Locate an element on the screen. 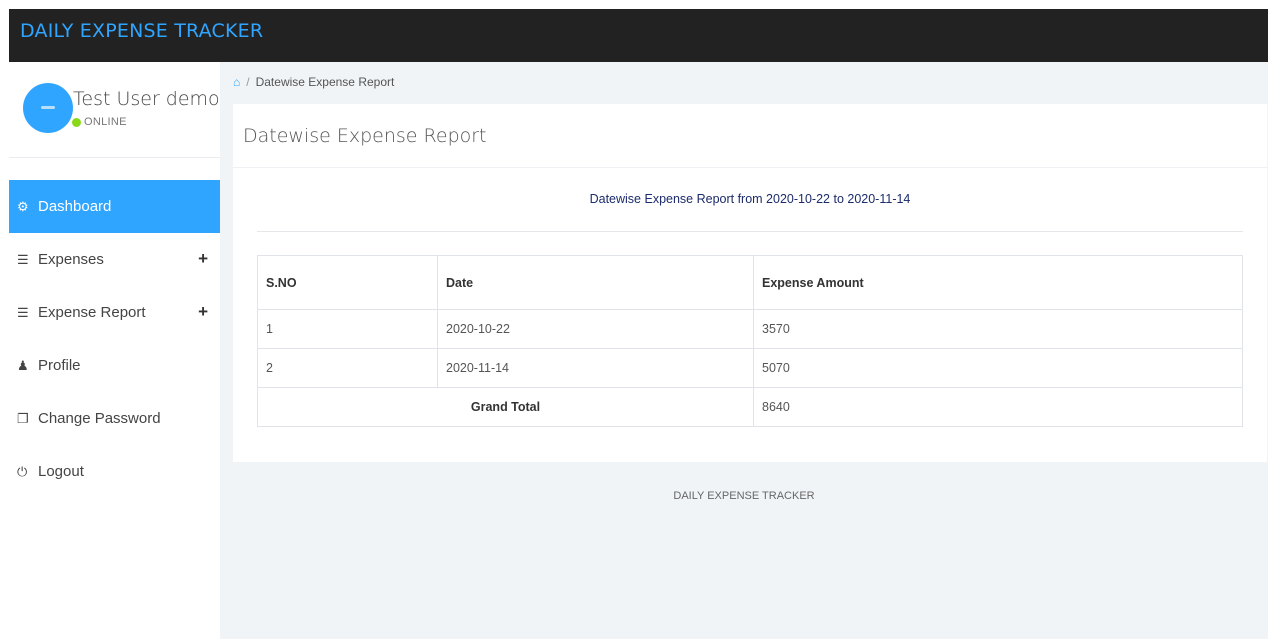 This screenshot has height=639, width=1268. cell-sno: 1 is located at coordinates (347, 329).